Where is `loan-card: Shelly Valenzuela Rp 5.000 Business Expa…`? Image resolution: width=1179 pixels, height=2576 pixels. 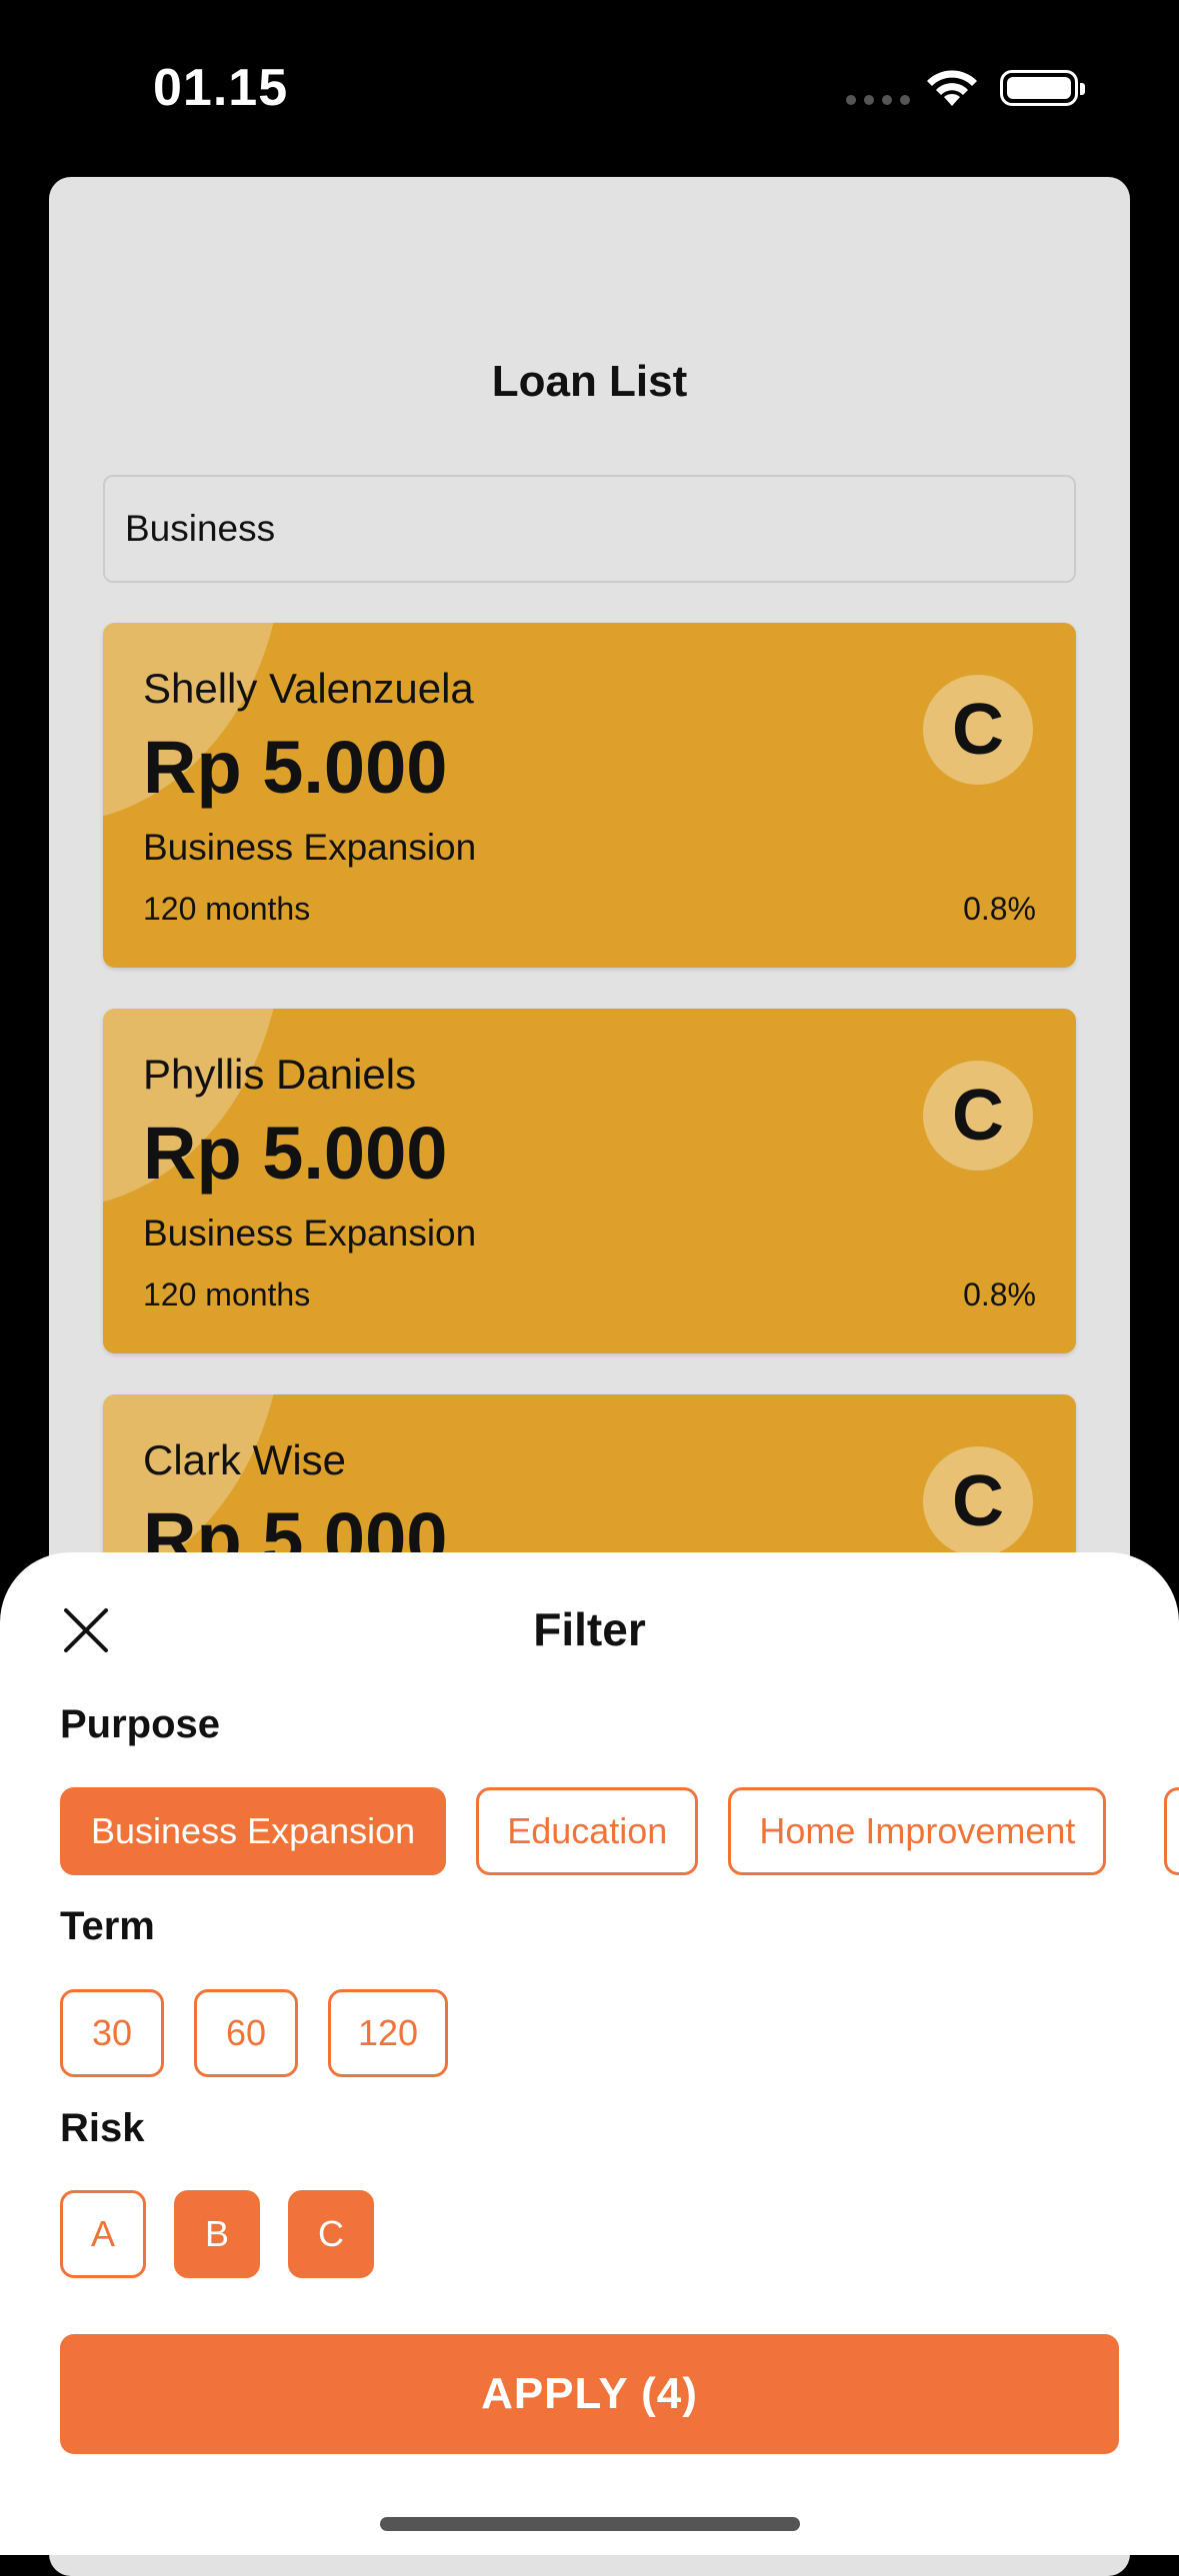
loan-card: Shelly Valenzuela Rp 5.000 Business Expa… is located at coordinates (589, 796).